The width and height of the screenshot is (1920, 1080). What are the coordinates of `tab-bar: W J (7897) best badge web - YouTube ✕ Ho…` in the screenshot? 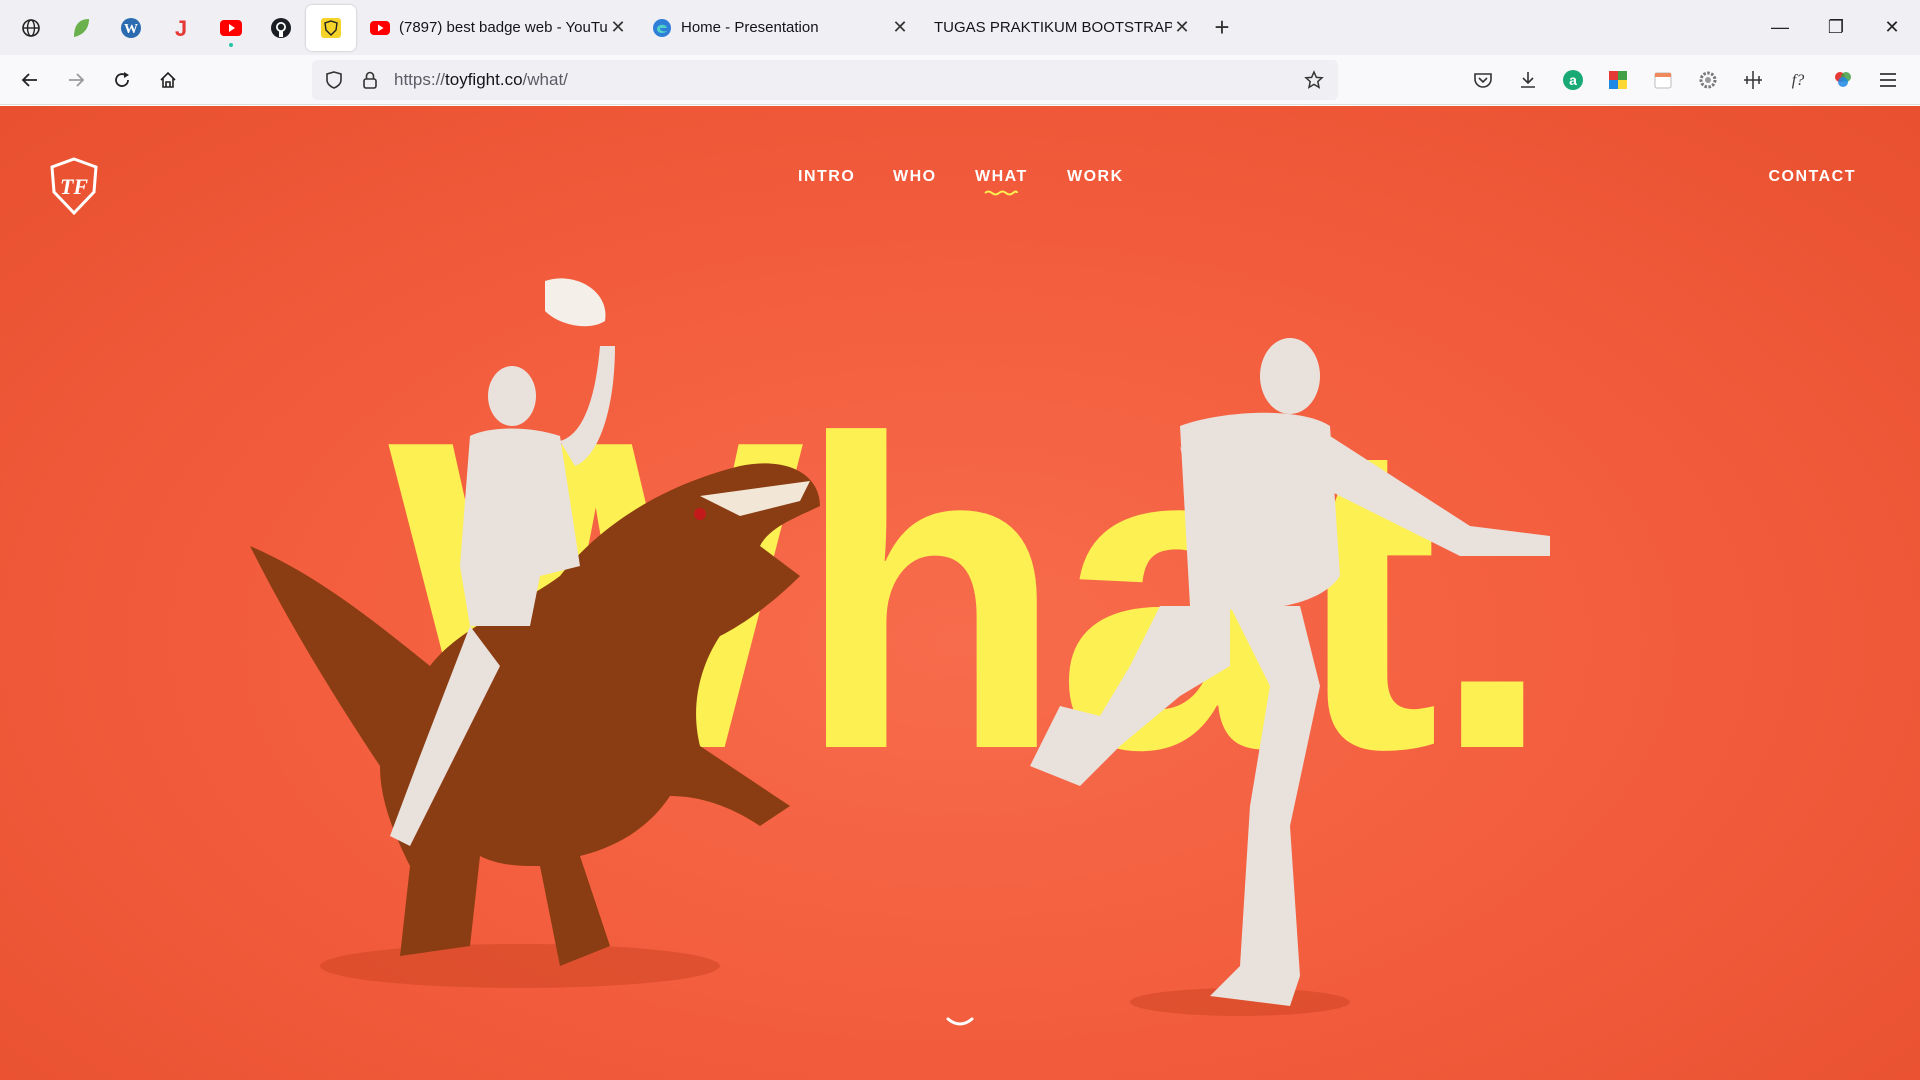 It's located at (960, 27).